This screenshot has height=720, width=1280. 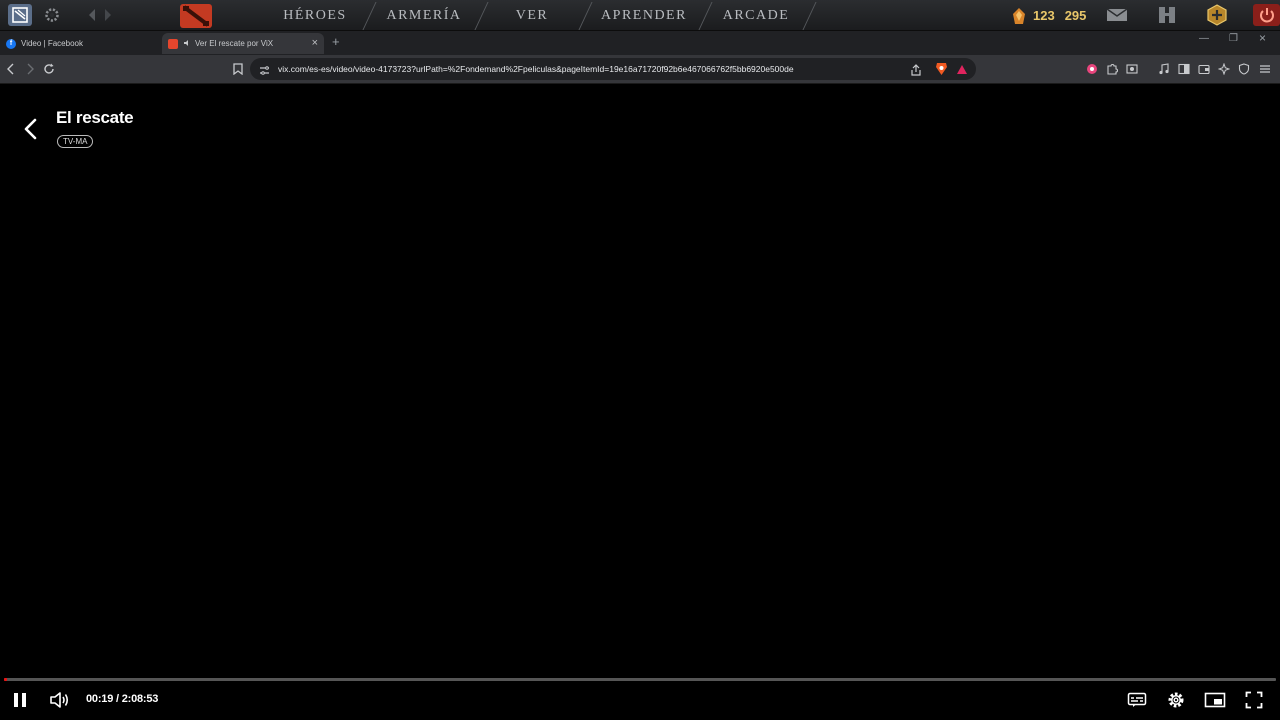 I want to click on currency-count-1: 123, so click(x=1044, y=15).